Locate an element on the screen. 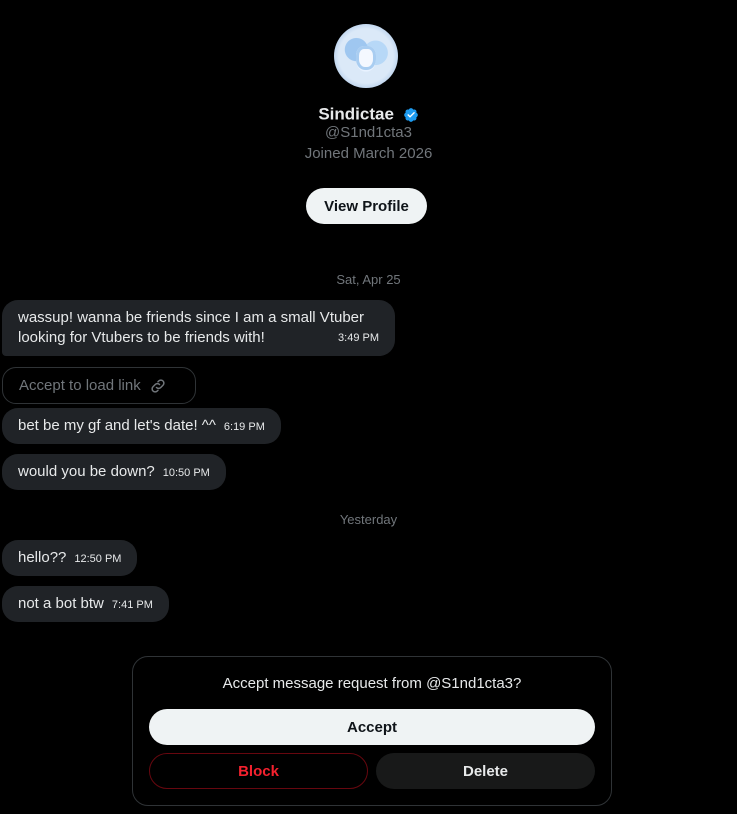 The height and width of the screenshot is (814, 737). delete-button: Delete is located at coordinates (485, 771).